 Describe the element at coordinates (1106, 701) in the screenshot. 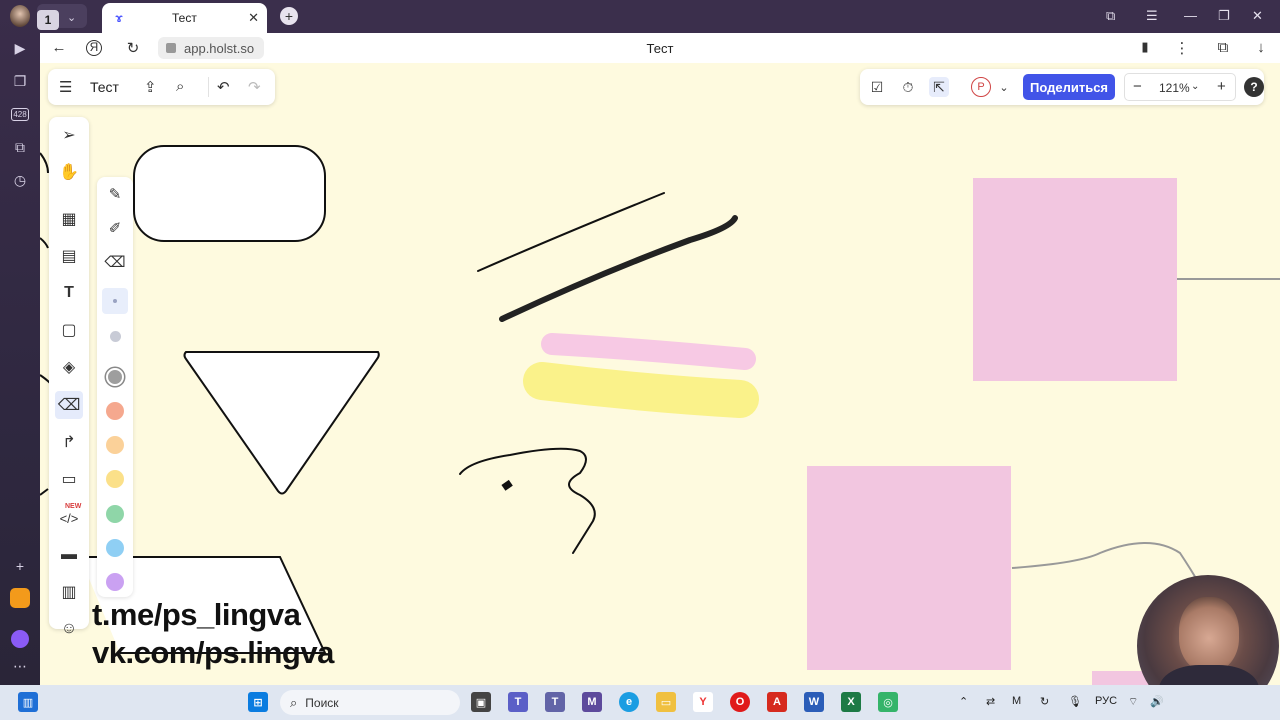

I see `input-language: РУС` at that location.